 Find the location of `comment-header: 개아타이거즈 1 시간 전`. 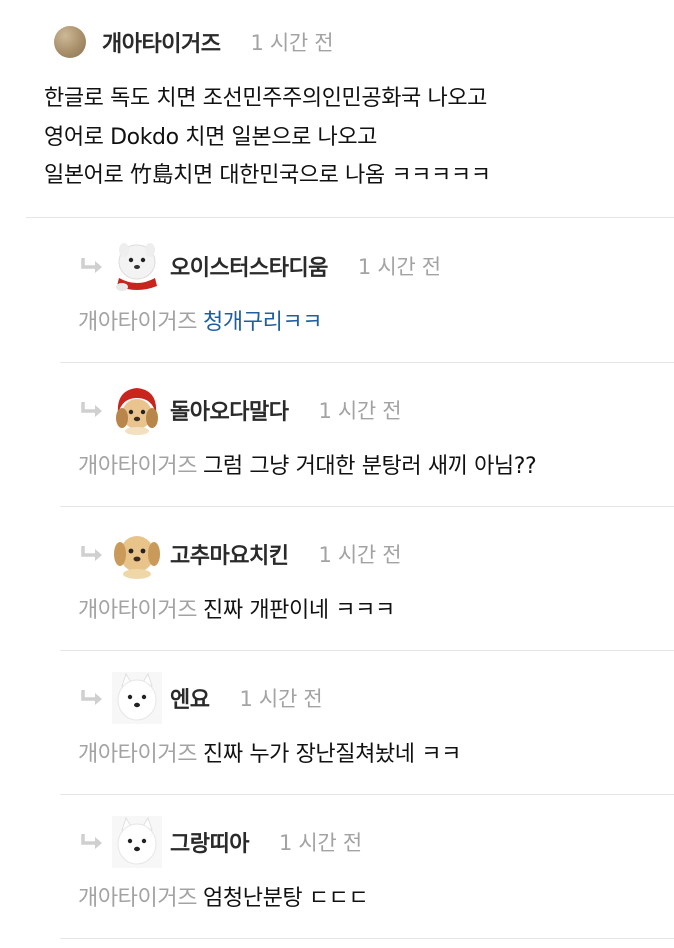

comment-header: 개아타이거즈 1 시간 전 is located at coordinates (194, 42).